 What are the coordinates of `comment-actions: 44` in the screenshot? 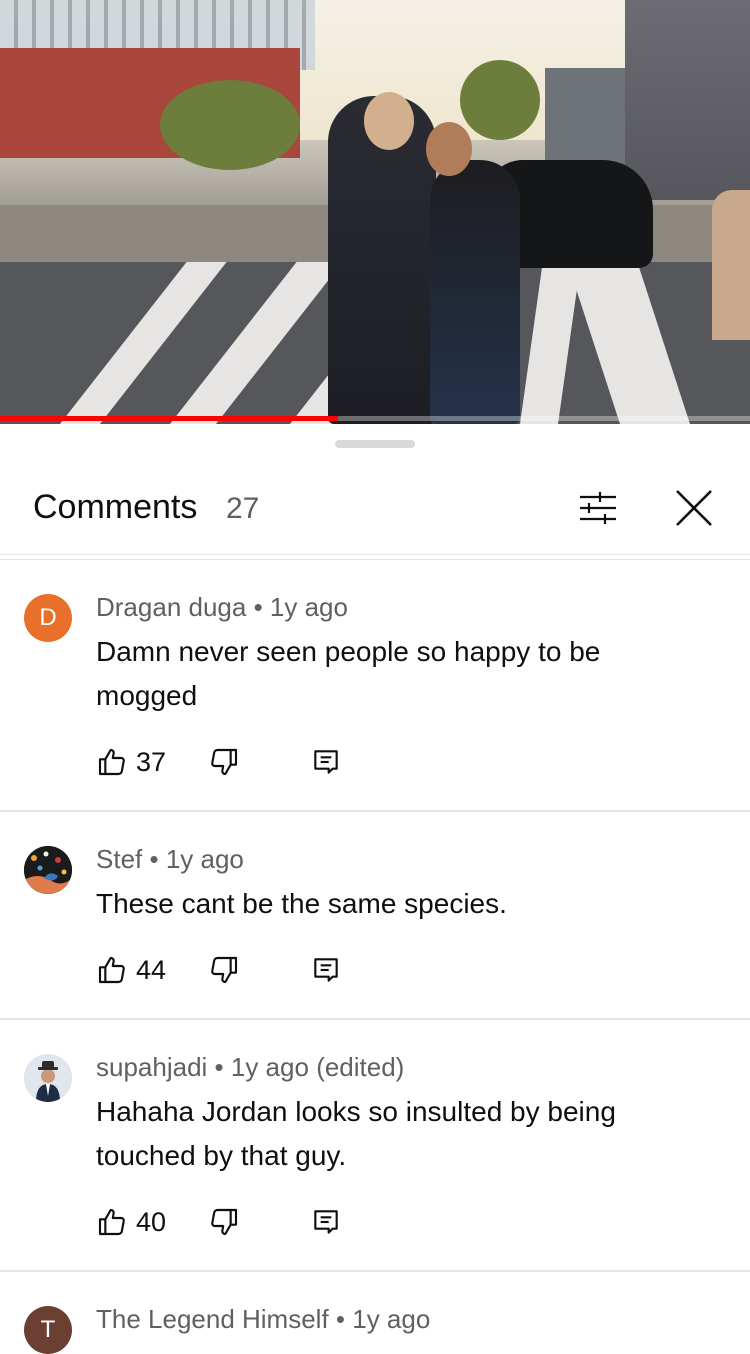 It's located at (226, 970).